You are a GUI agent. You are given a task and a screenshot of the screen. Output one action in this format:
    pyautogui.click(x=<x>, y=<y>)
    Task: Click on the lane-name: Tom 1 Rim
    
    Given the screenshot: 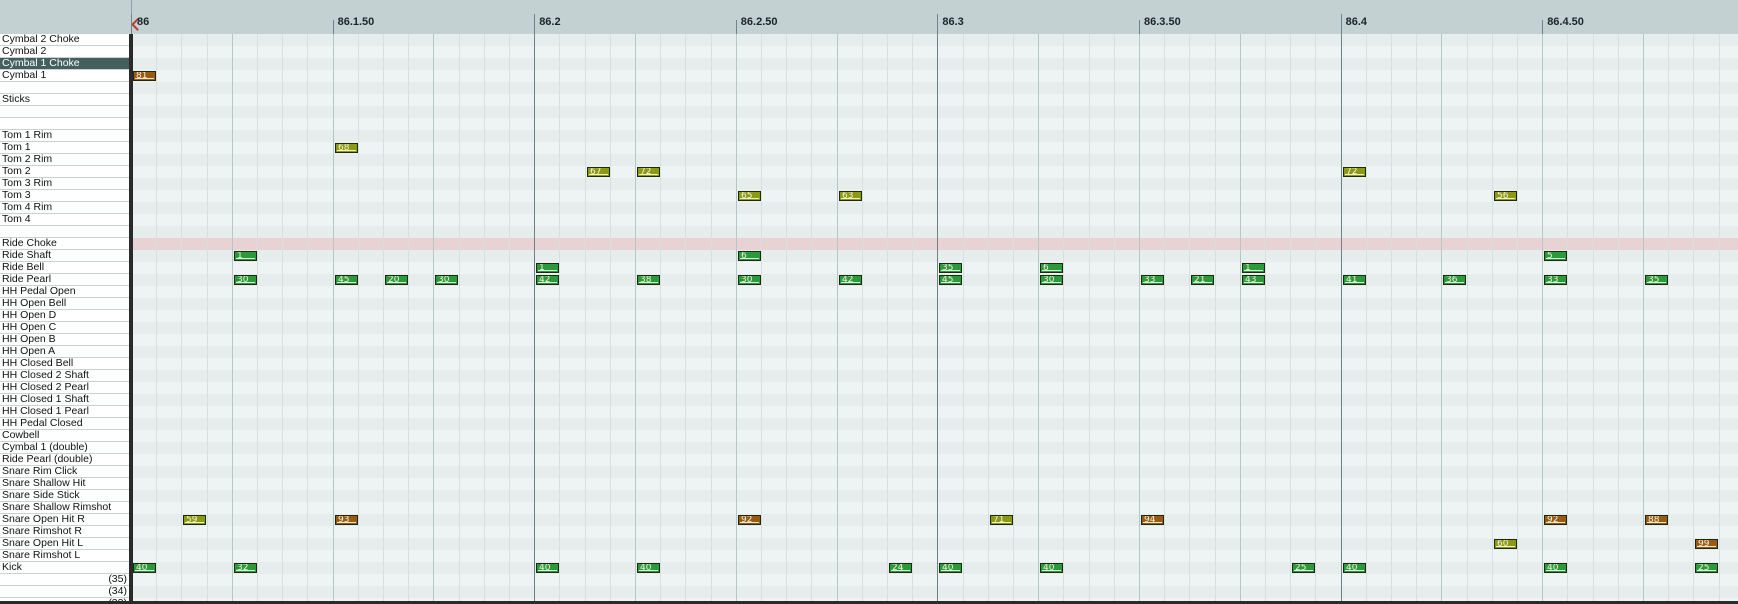 What is the action you would take?
    pyautogui.click(x=64, y=136)
    